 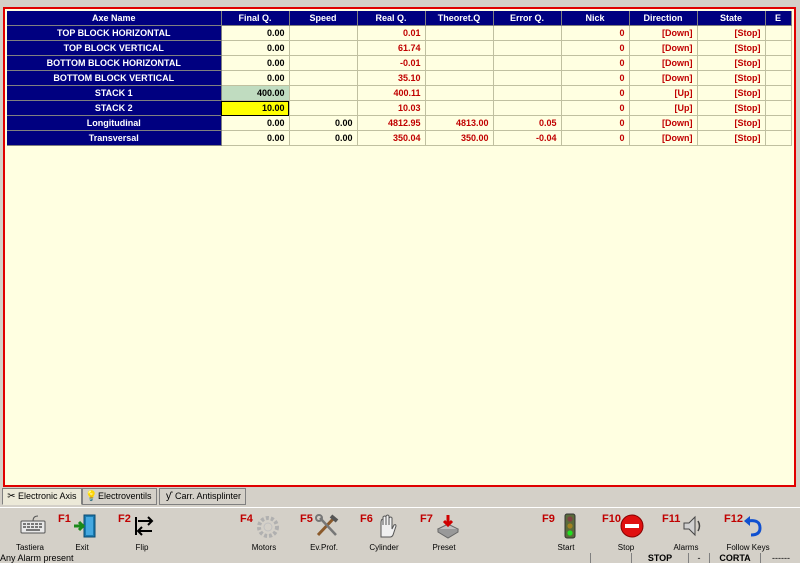 I want to click on tab-label: Electroventils, so click(x=125, y=496).